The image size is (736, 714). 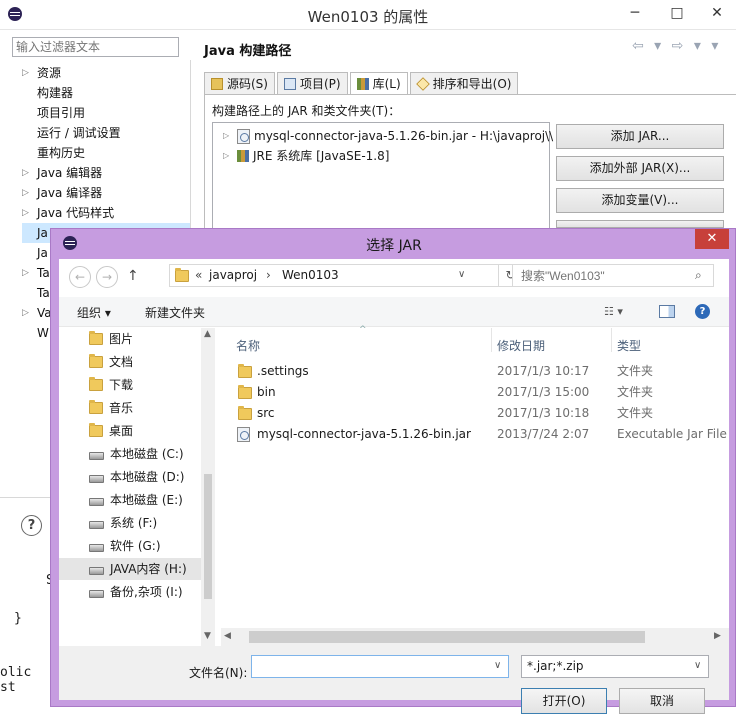 What do you see at coordinates (106, 193) in the screenshot?
I see `nav-item-java-compiler: ▷ Java 编译器` at bounding box center [106, 193].